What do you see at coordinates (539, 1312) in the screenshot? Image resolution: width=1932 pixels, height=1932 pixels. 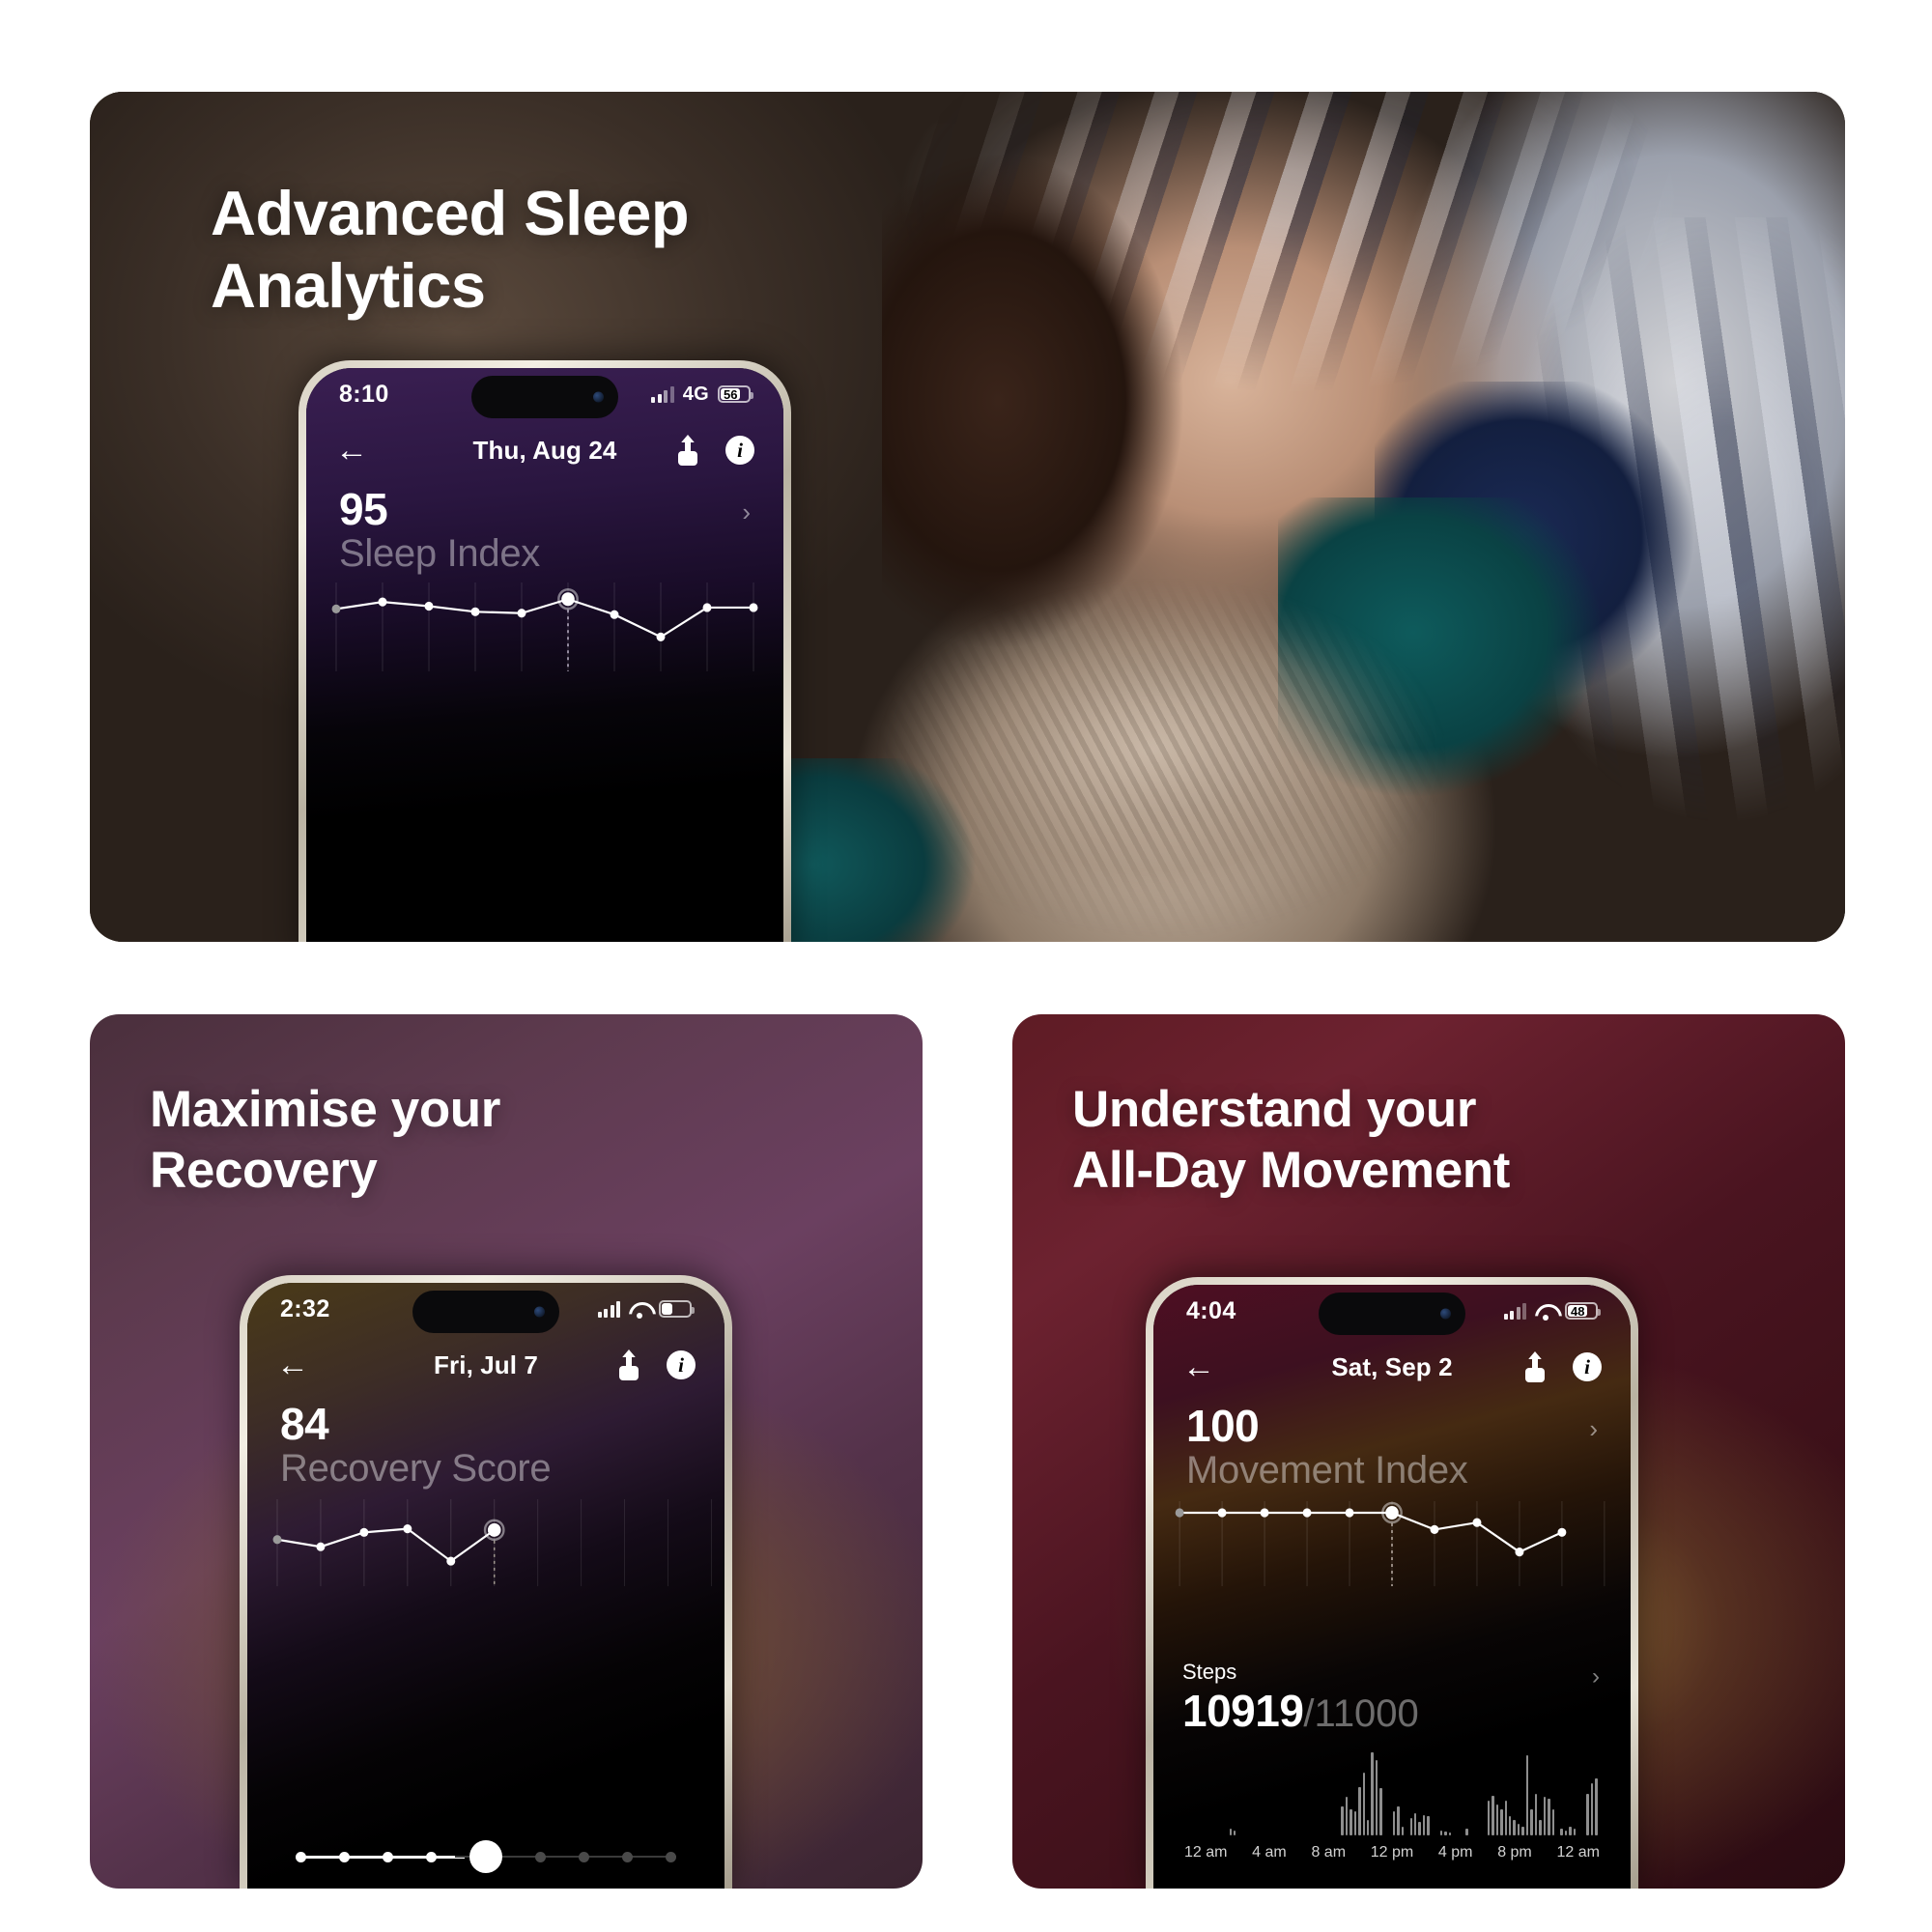 I see `front-camera-icon` at bounding box center [539, 1312].